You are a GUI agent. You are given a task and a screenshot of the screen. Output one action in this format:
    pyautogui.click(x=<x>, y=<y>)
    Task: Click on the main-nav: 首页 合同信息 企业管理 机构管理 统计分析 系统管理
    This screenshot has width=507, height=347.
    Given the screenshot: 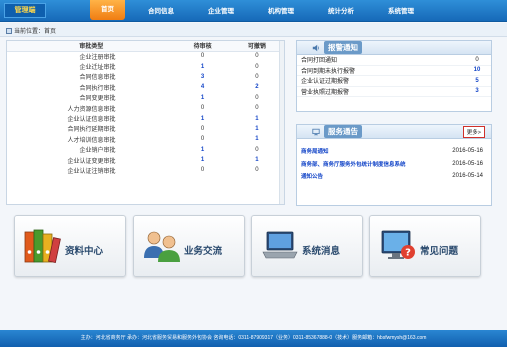 What is the action you would take?
    pyautogui.click(x=260, y=11)
    